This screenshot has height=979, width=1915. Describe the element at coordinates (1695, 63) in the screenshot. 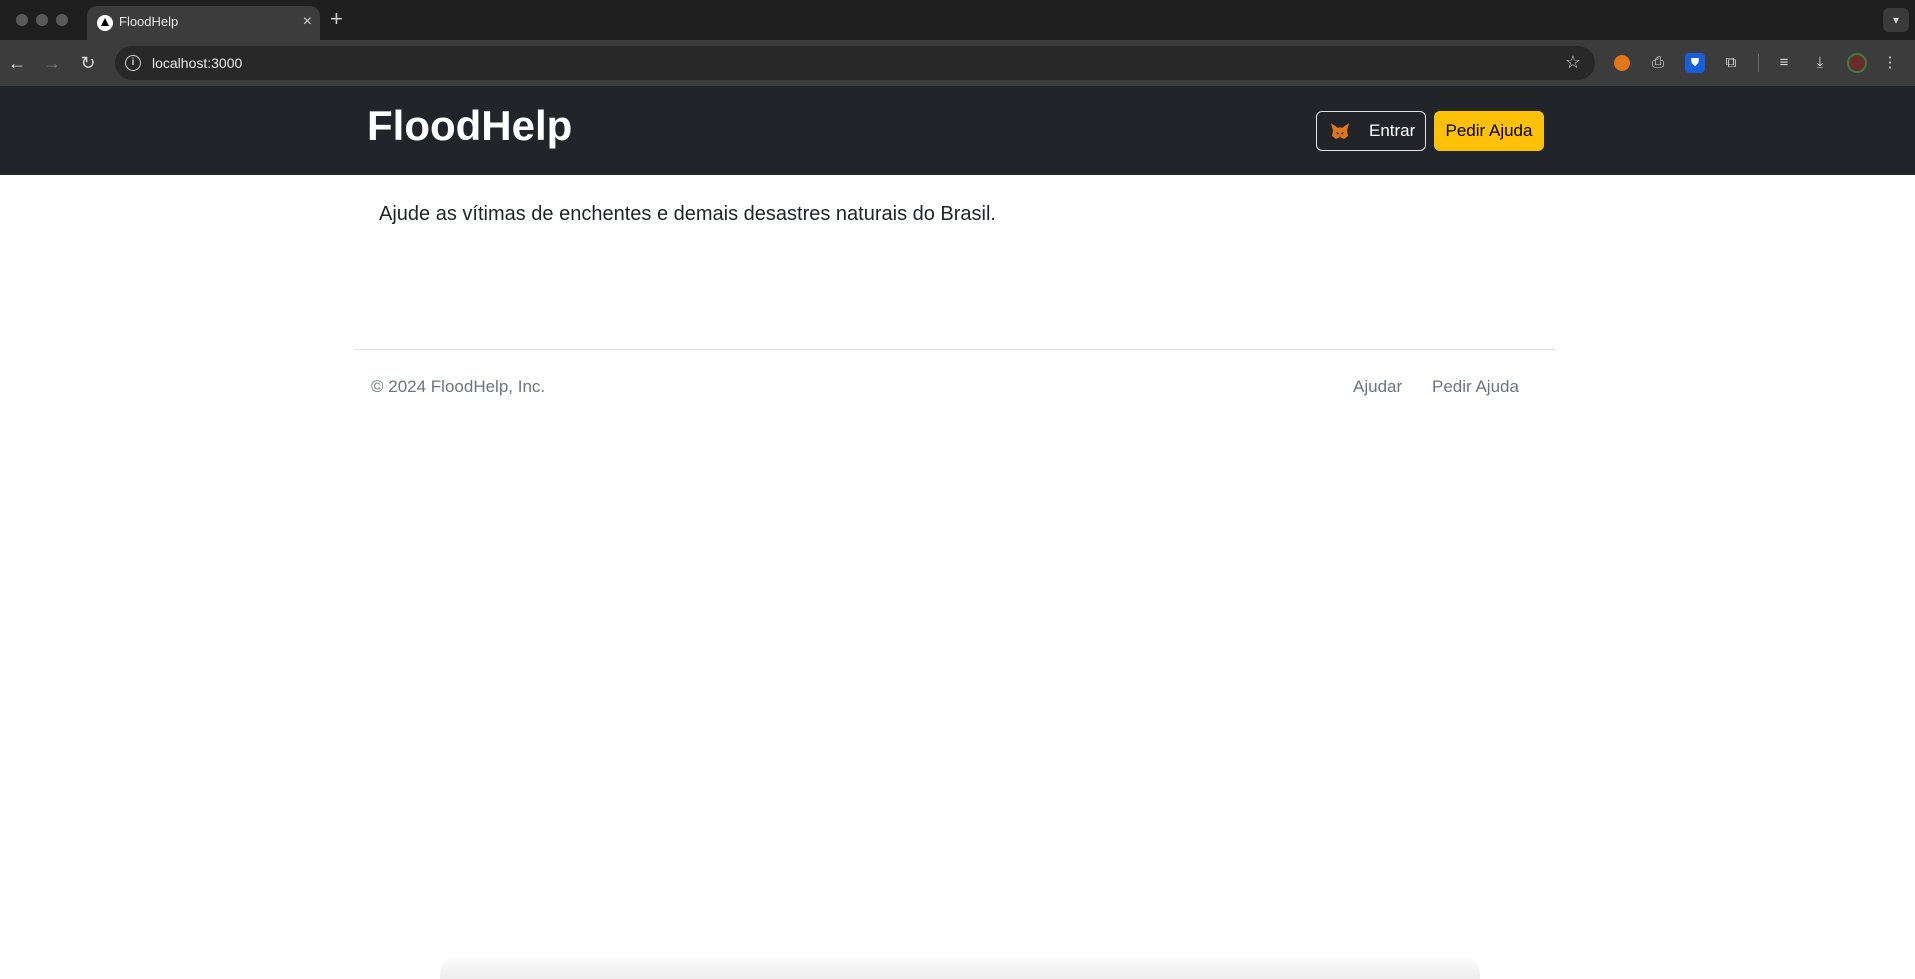

I see `bitwarden-shield-icon: ⛊` at that location.